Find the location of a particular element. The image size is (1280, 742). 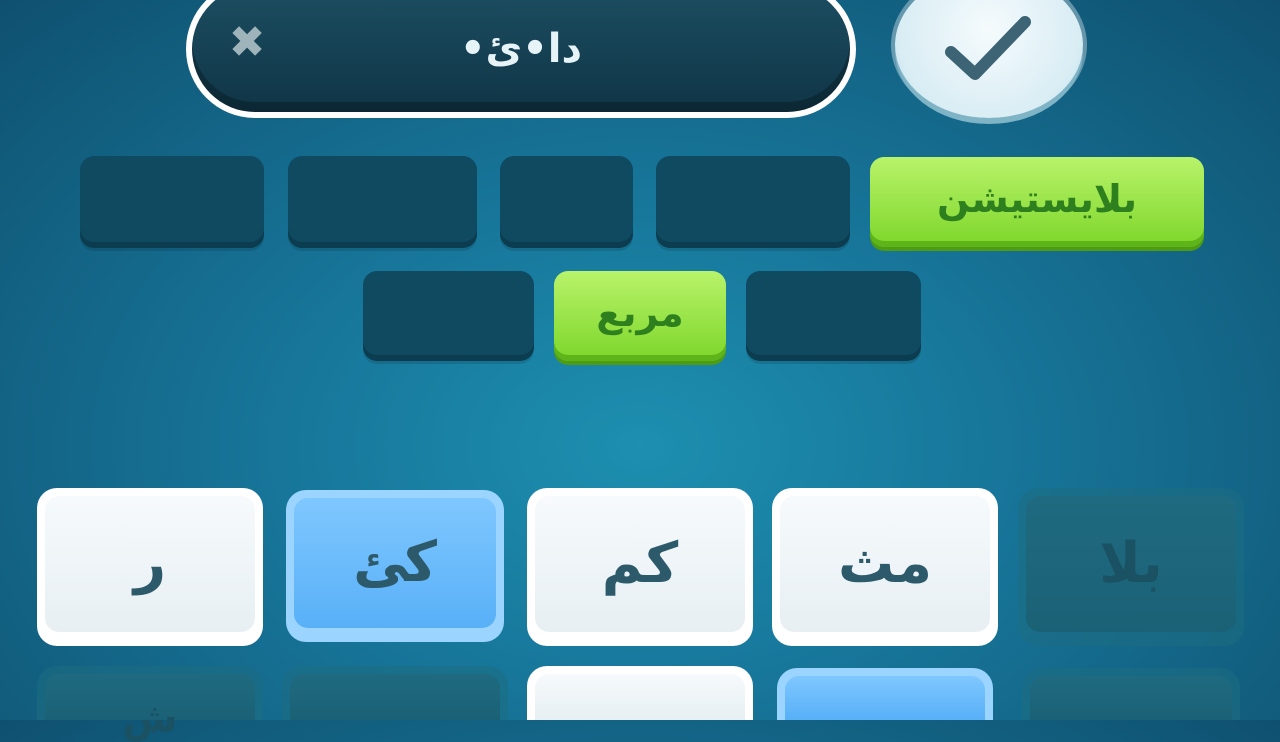

confirm-button is located at coordinates (989, 59).